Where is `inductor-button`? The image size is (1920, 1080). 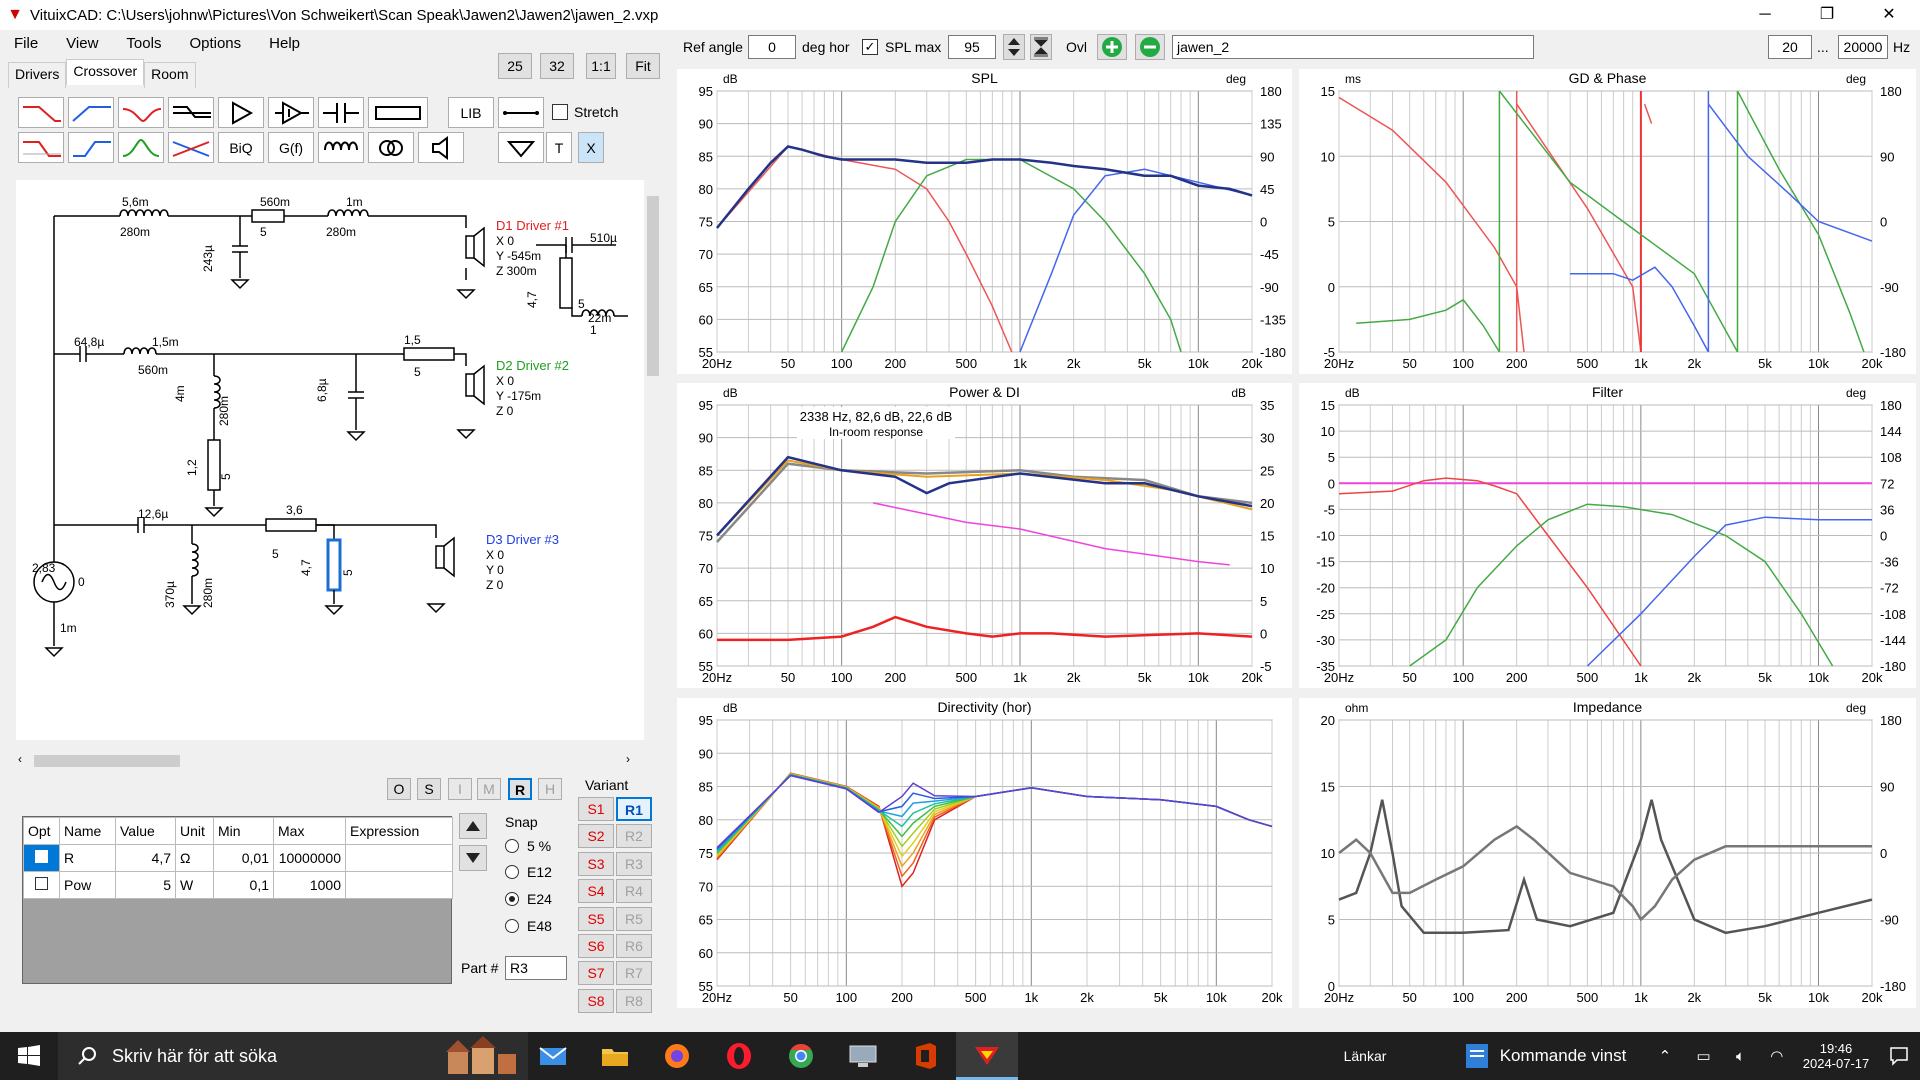
inductor-button is located at coordinates (341, 147).